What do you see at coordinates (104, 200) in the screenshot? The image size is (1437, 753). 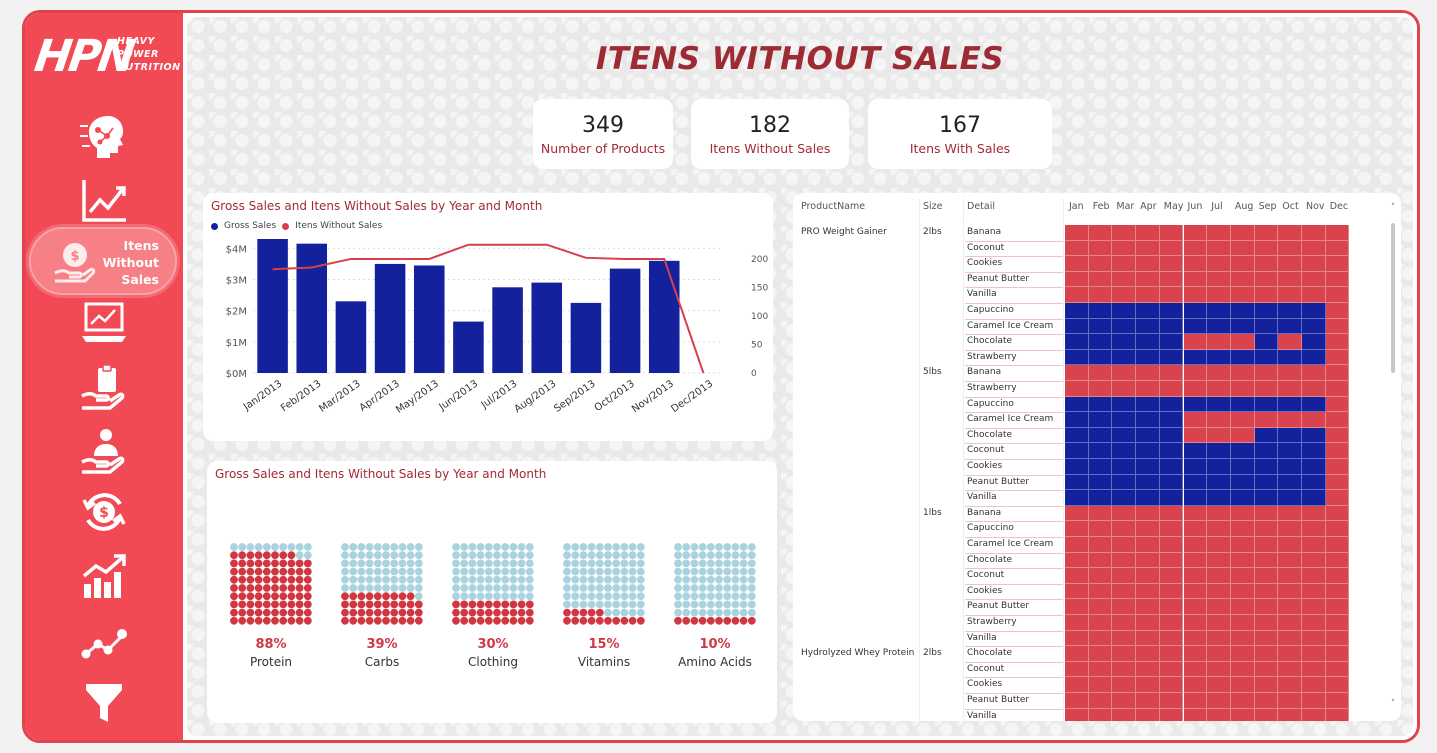 I see `nav-trend` at bounding box center [104, 200].